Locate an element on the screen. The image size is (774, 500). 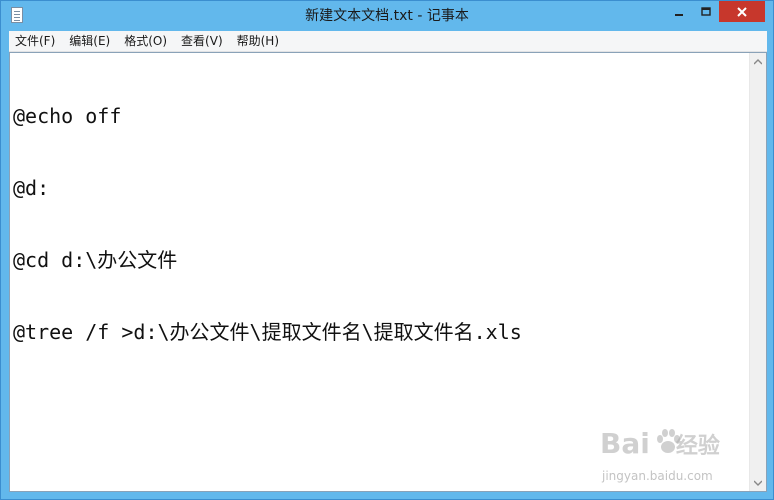
title-bar: 新建文本文档.txt - 记事本 is located at coordinates (387, 16).